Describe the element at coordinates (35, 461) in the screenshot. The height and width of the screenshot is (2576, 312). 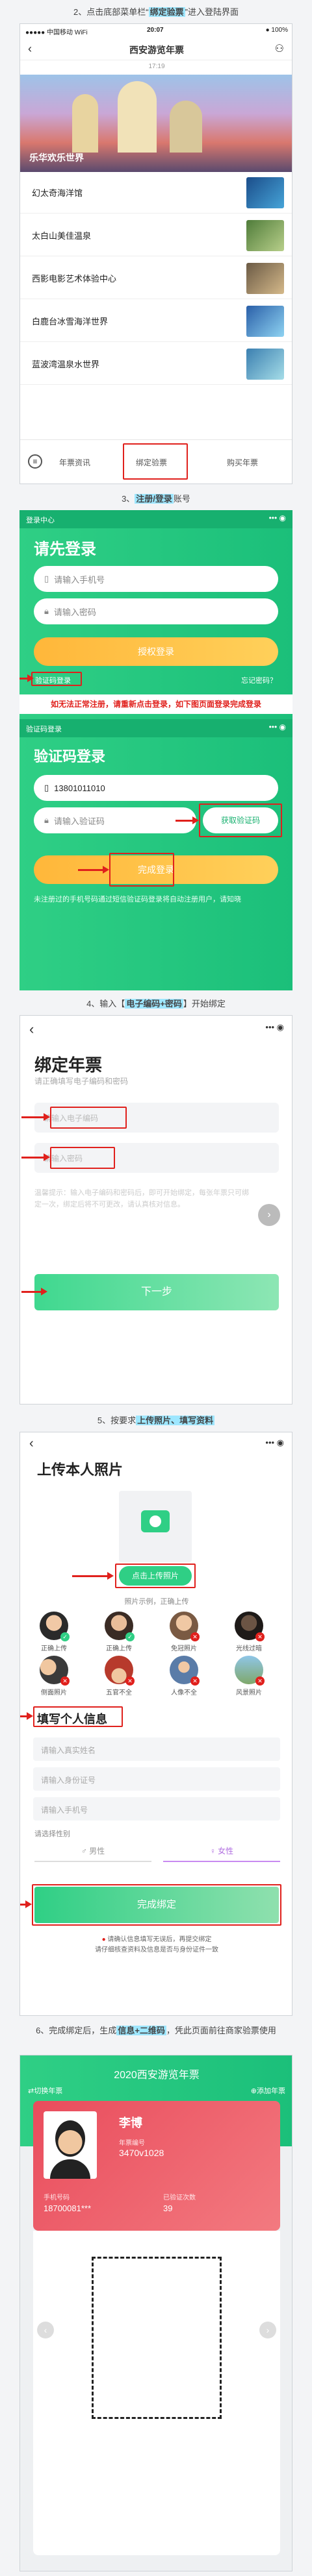
I see `menu-icon: ≡` at that location.